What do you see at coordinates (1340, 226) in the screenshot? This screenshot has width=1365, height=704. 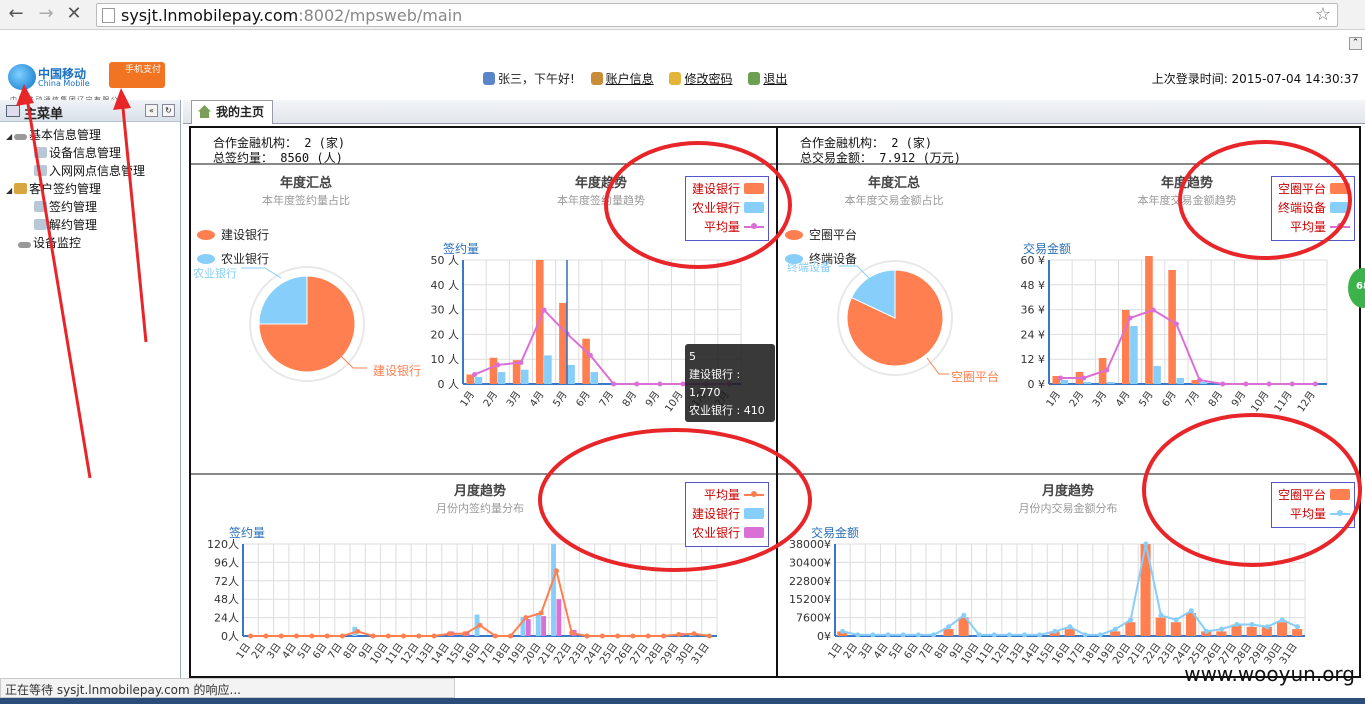 I see `legend-line` at bounding box center [1340, 226].